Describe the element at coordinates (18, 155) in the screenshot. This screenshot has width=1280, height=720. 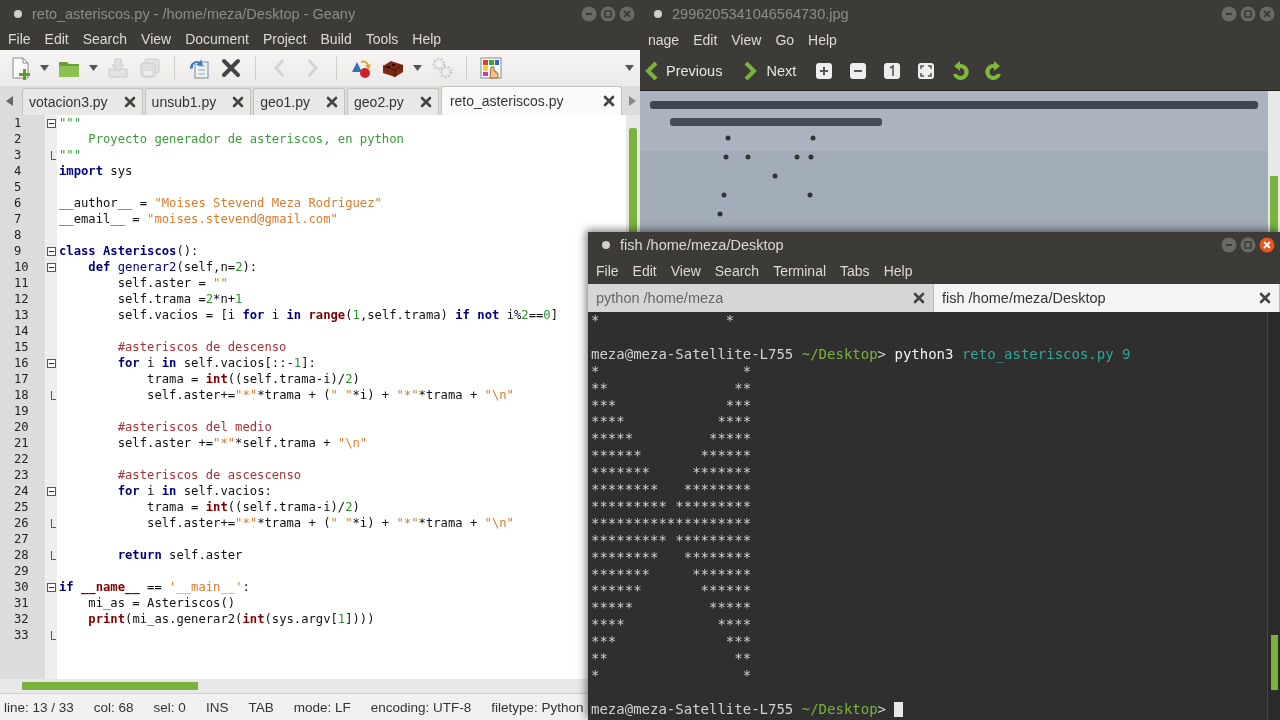
I see `line-number: 3` at that location.